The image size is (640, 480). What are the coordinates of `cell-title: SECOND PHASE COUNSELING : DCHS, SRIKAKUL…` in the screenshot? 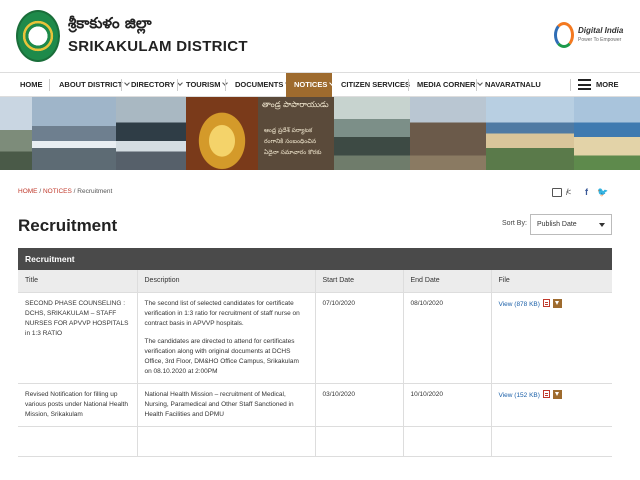 It's located at (78, 338).